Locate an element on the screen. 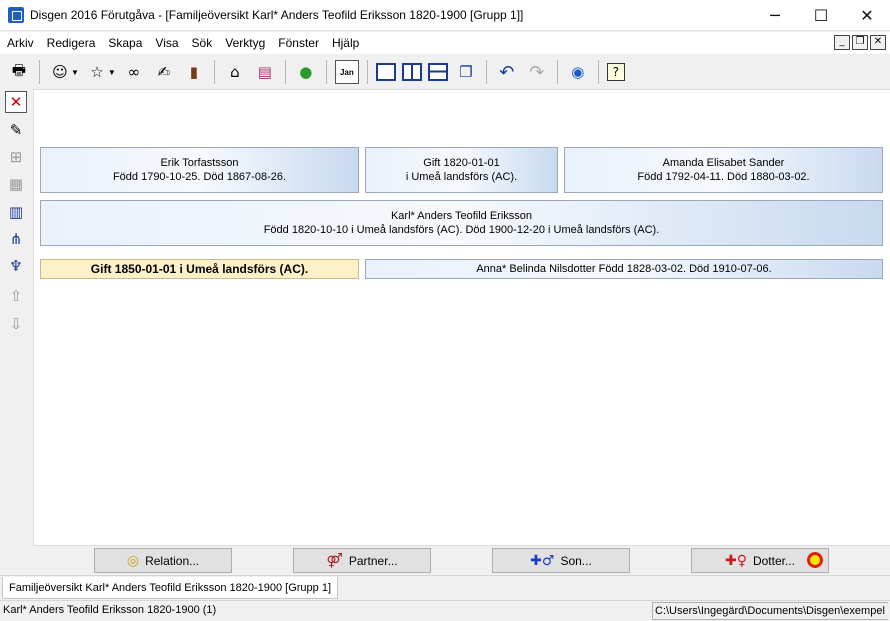  layout-cascade-icon: ❐ is located at coordinates (466, 72).